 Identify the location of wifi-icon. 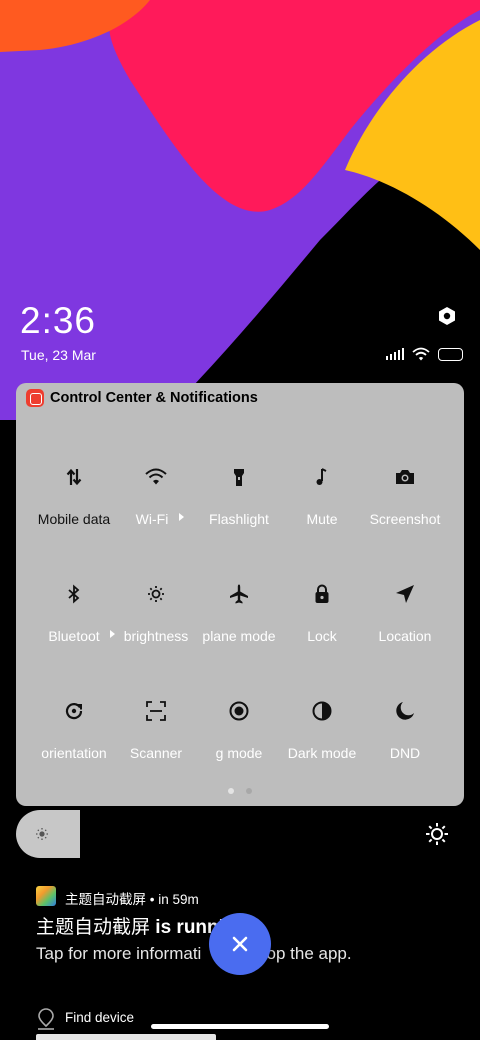
(156, 476).